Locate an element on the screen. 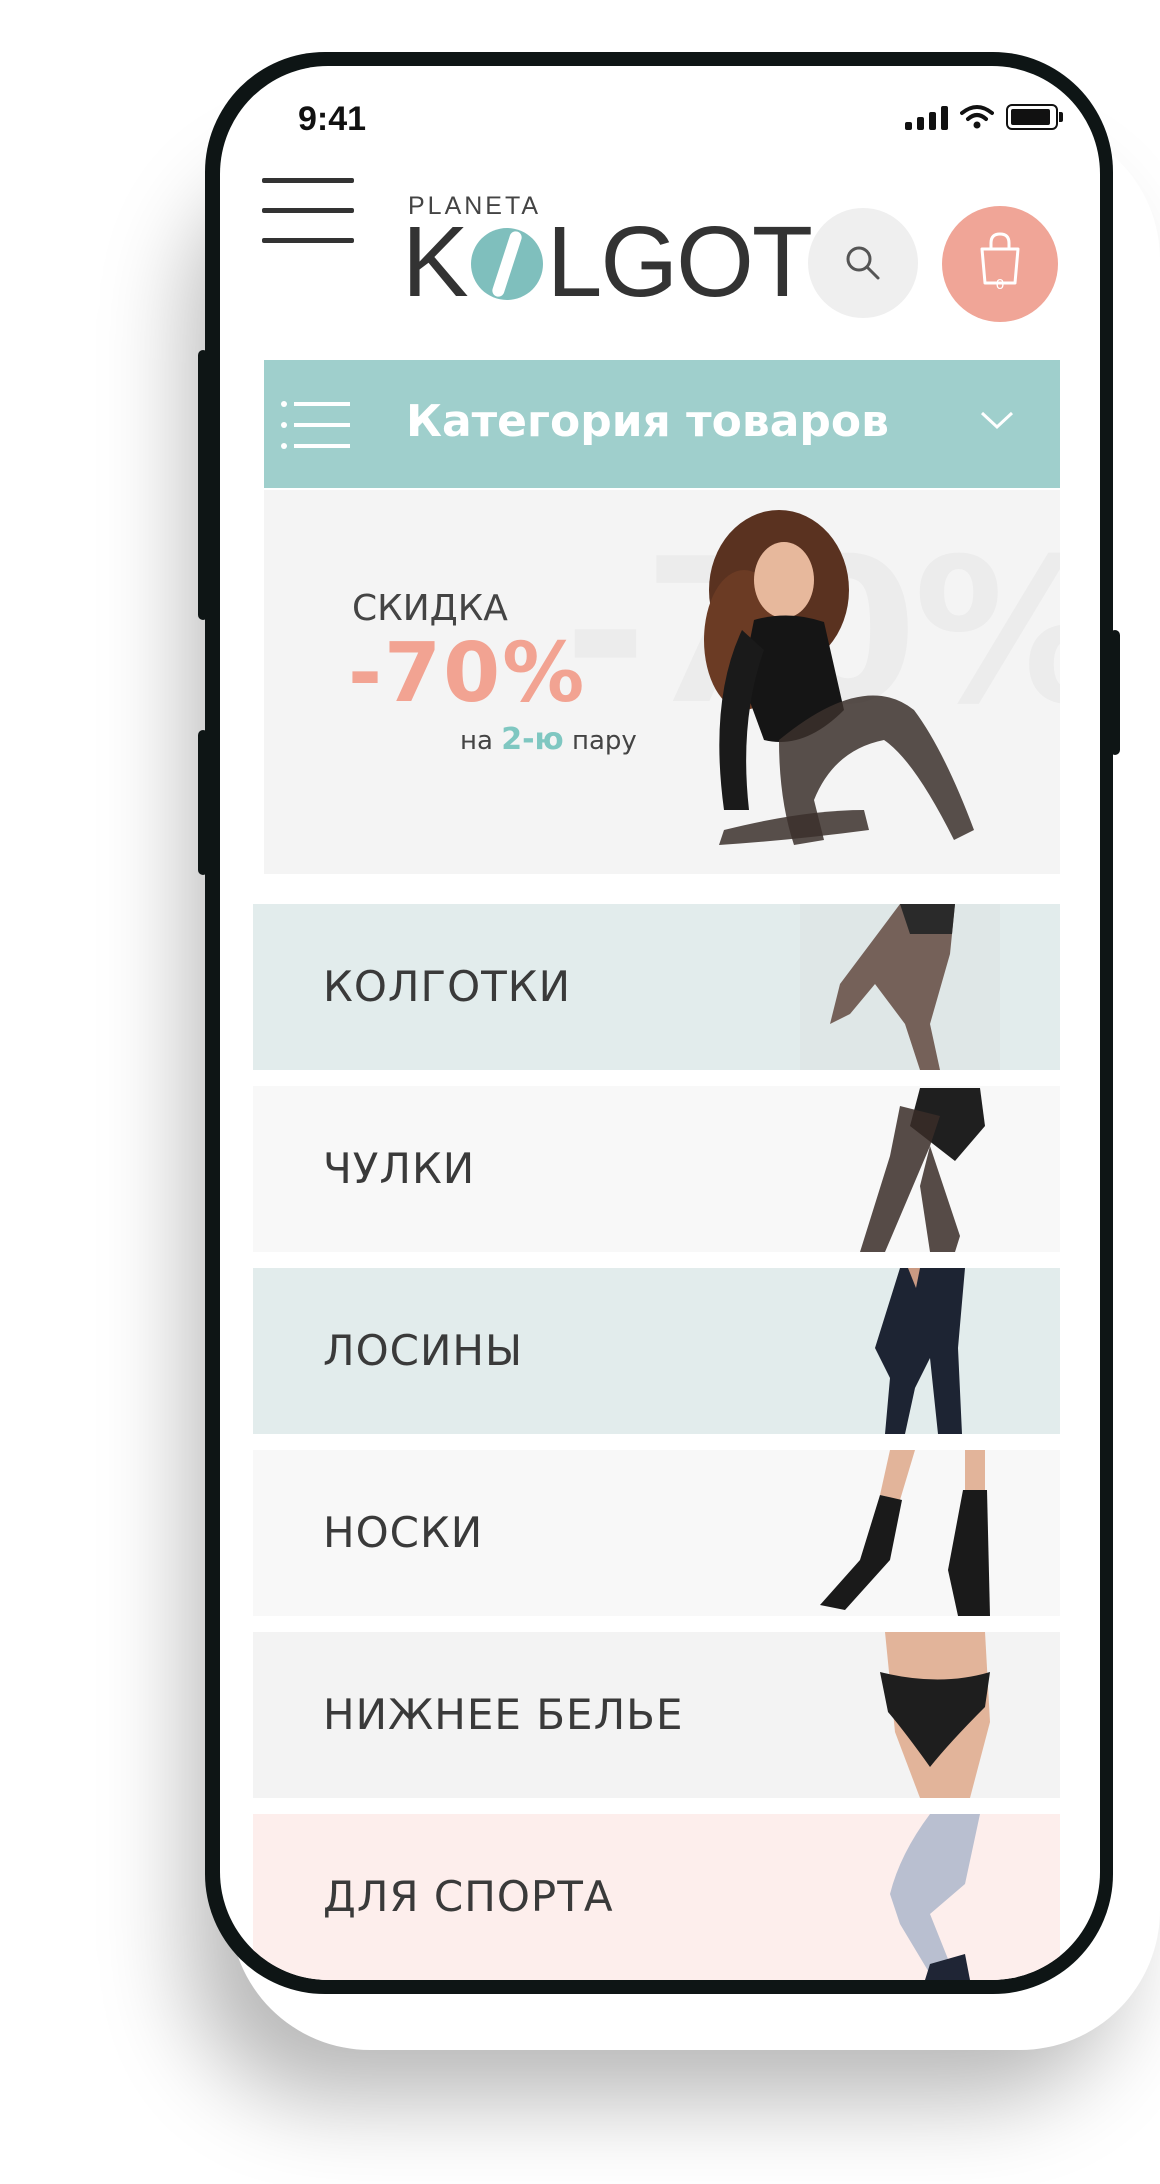 This screenshot has height=2184, width=1160. status-icons is located at coordinates (984, 117).